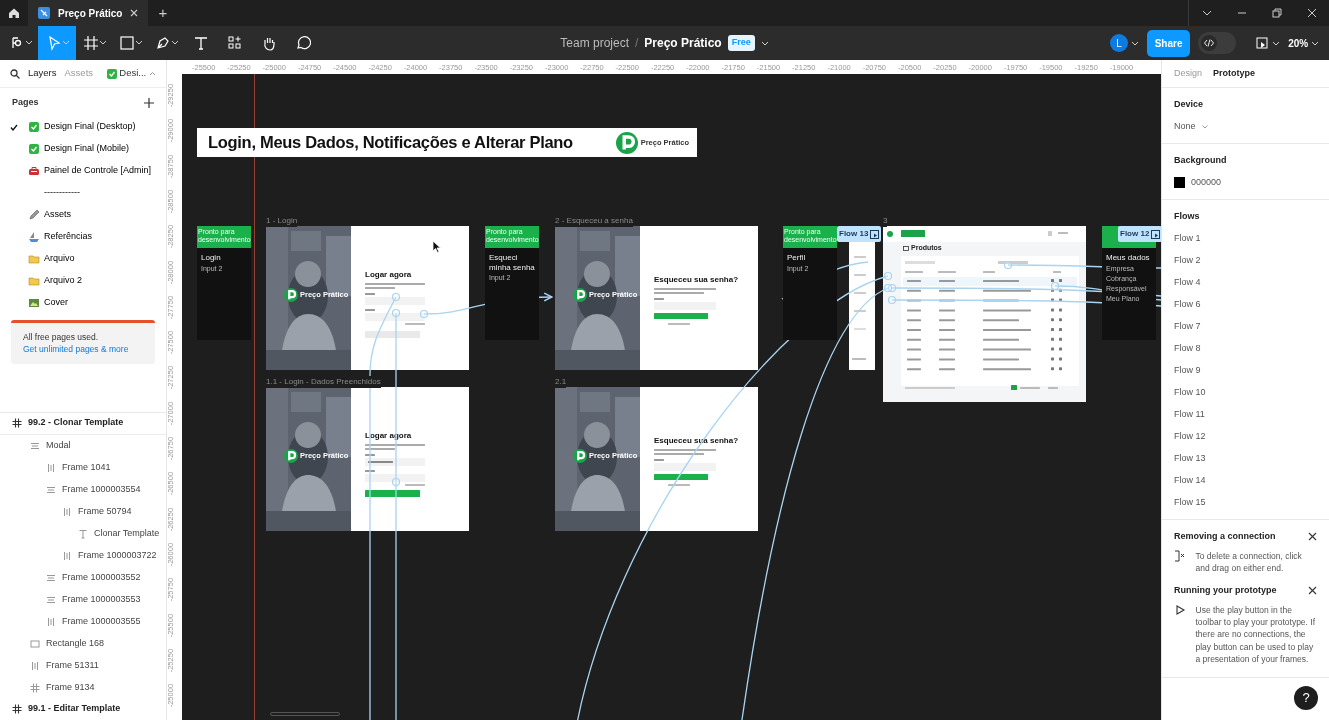  Describe the element at coordinates (83, 621) in the screenshot. I see `layer-item: Frame 1000003555` at that location.